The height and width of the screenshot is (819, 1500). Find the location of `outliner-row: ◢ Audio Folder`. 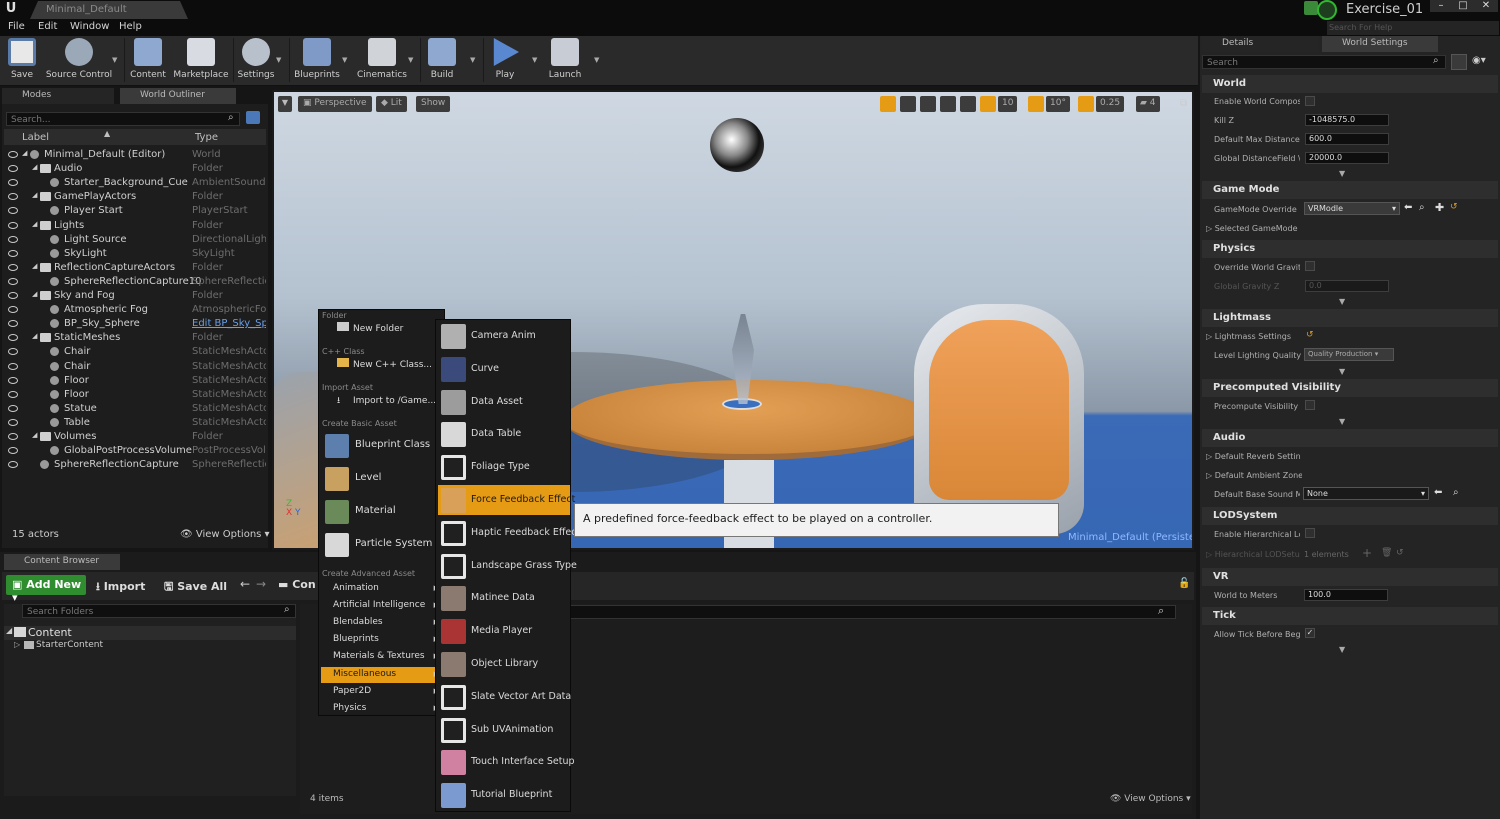

outliner-row: ◢ Audio Folder is located at coordinates (135, 169).